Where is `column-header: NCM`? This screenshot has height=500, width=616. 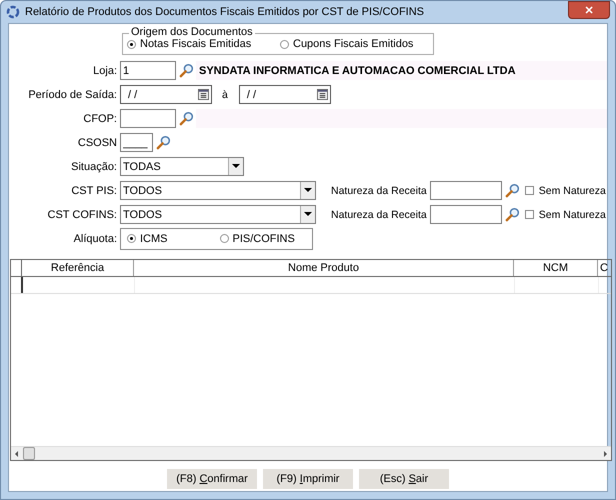
column-header: NCM is located at coordinates (556, 268).